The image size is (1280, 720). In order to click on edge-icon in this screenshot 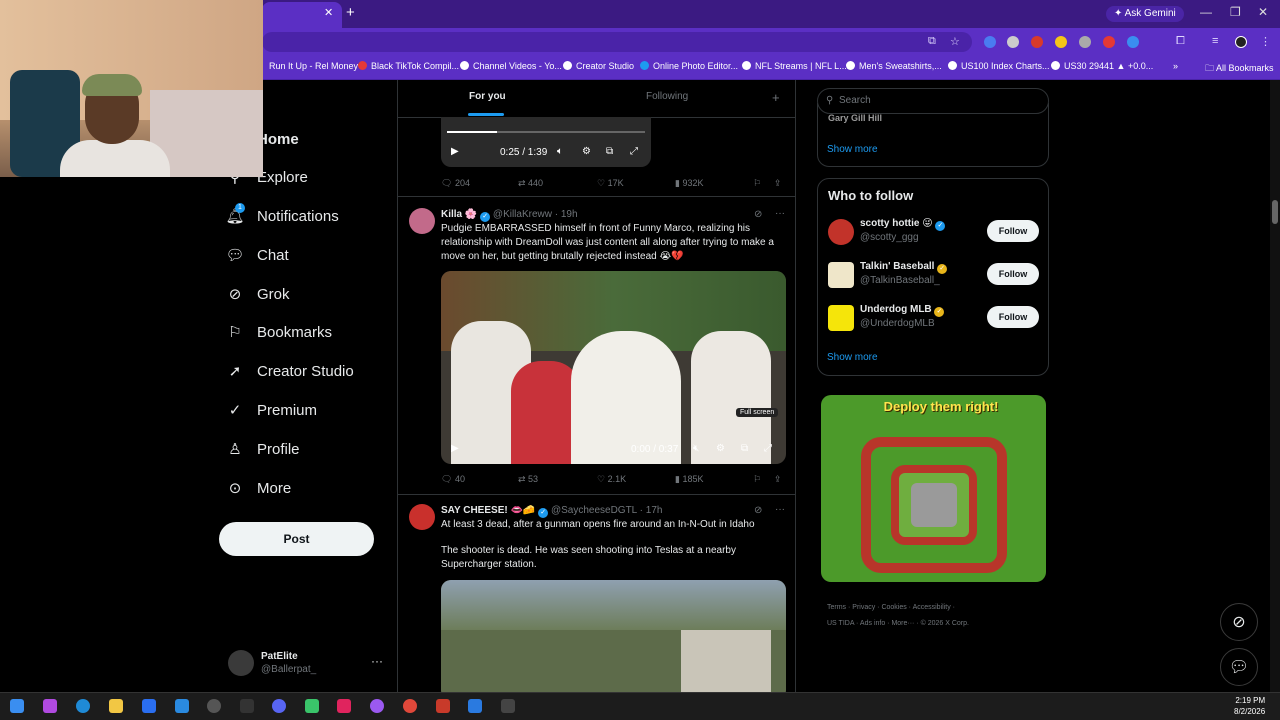, I will do `click(83, 706)`.